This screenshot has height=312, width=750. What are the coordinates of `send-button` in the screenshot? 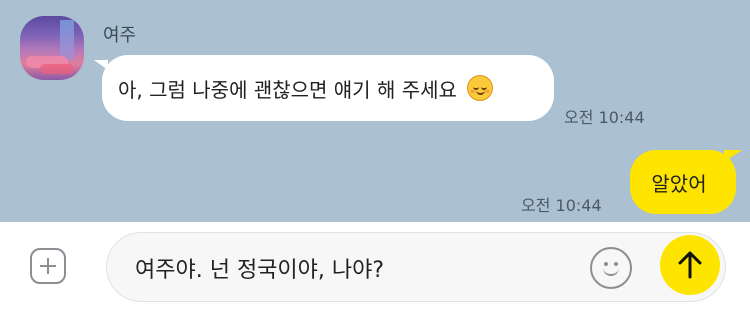 It's located at (690, 265).